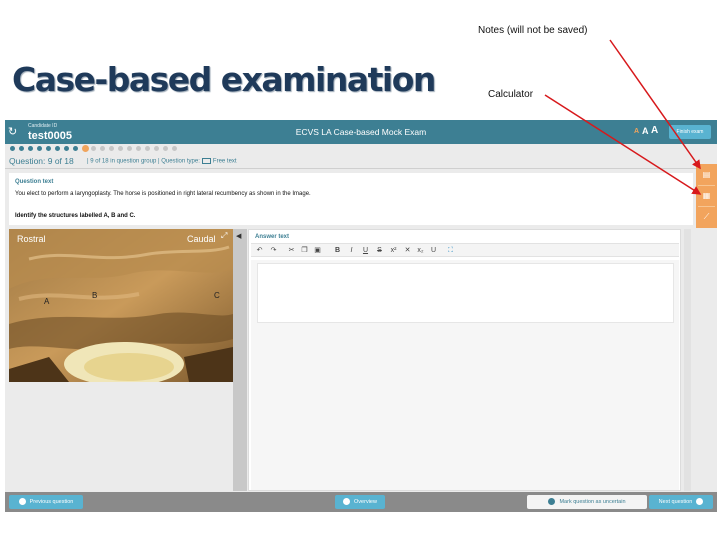  Describe the element at coordinates (51, 502) in the screenshot. I see `previous-question-label: Previous question` at that location.